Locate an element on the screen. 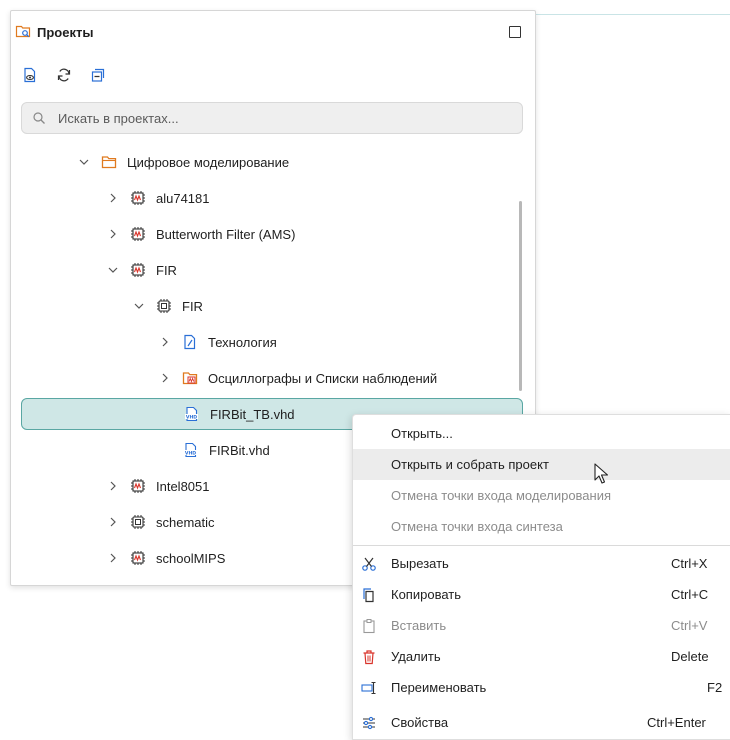 The image size is (730, 740). menu-item-properties: Свойства Ctrl+Enter is located at coordinates (541, 722).